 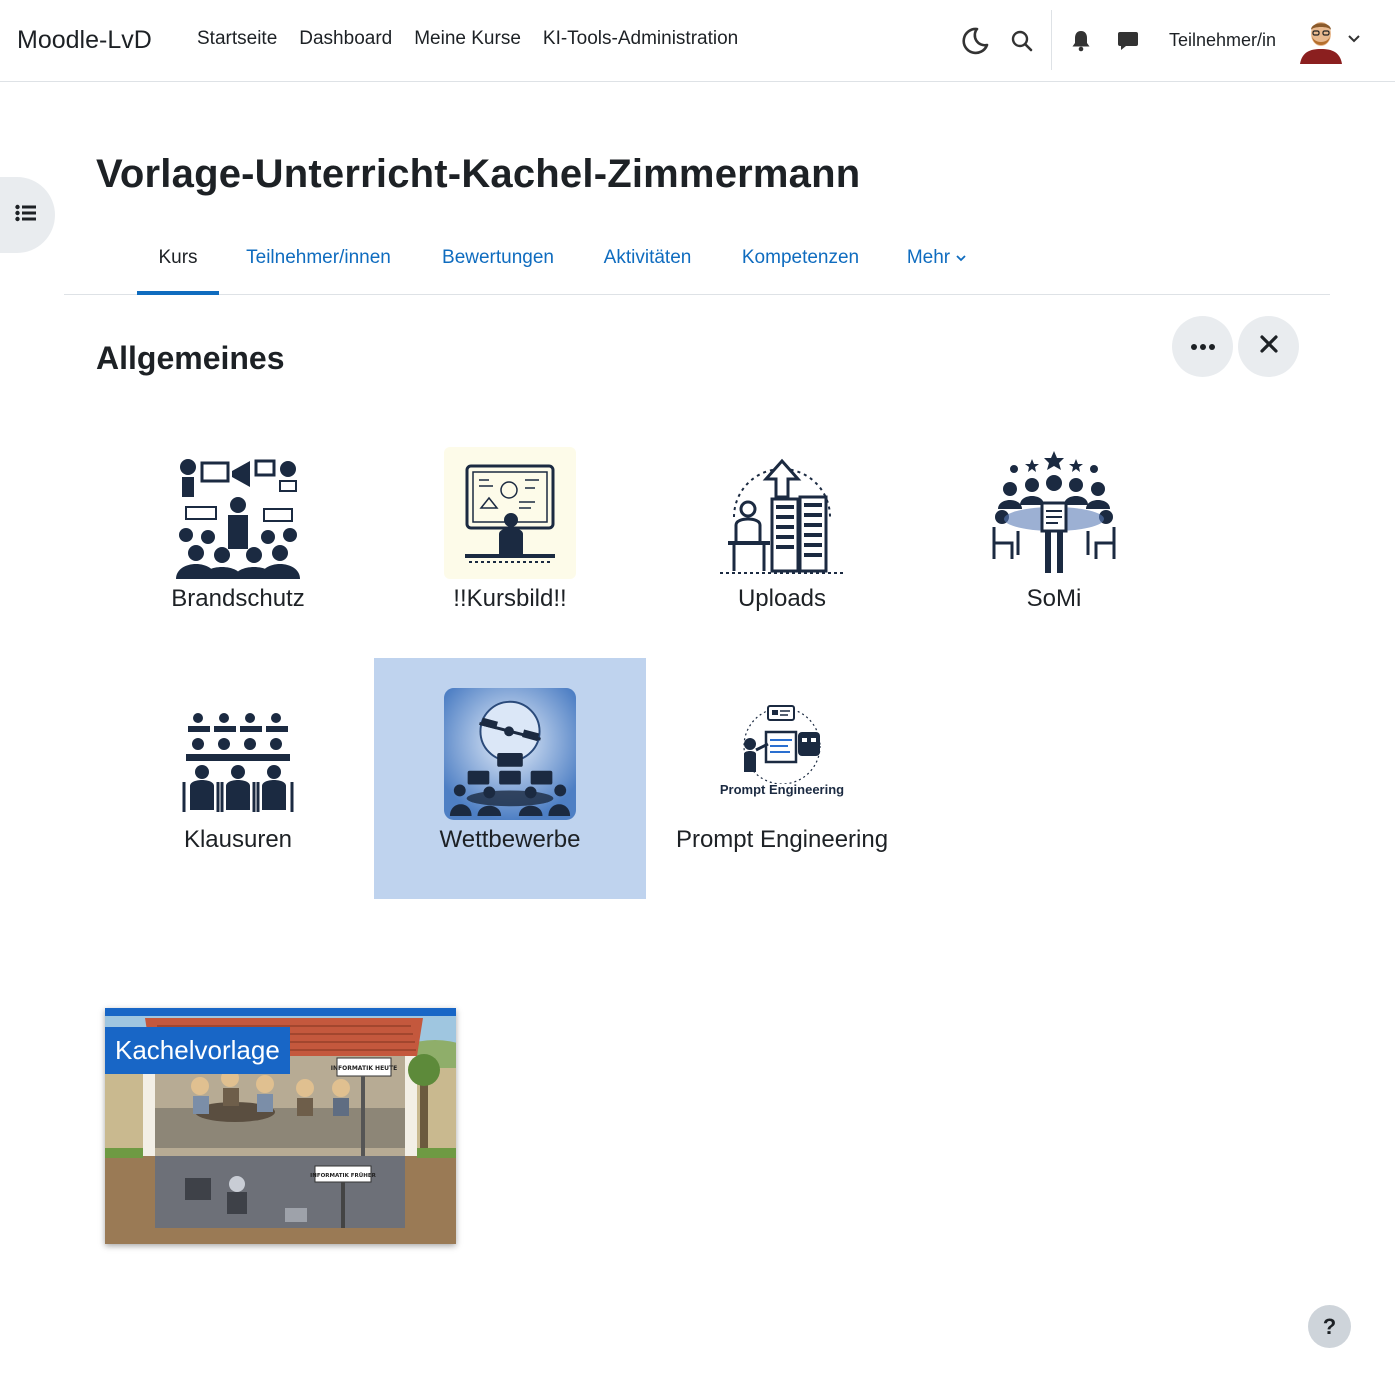 I want to click on tile-somi: SoMi, so click(x=1054, y=537).